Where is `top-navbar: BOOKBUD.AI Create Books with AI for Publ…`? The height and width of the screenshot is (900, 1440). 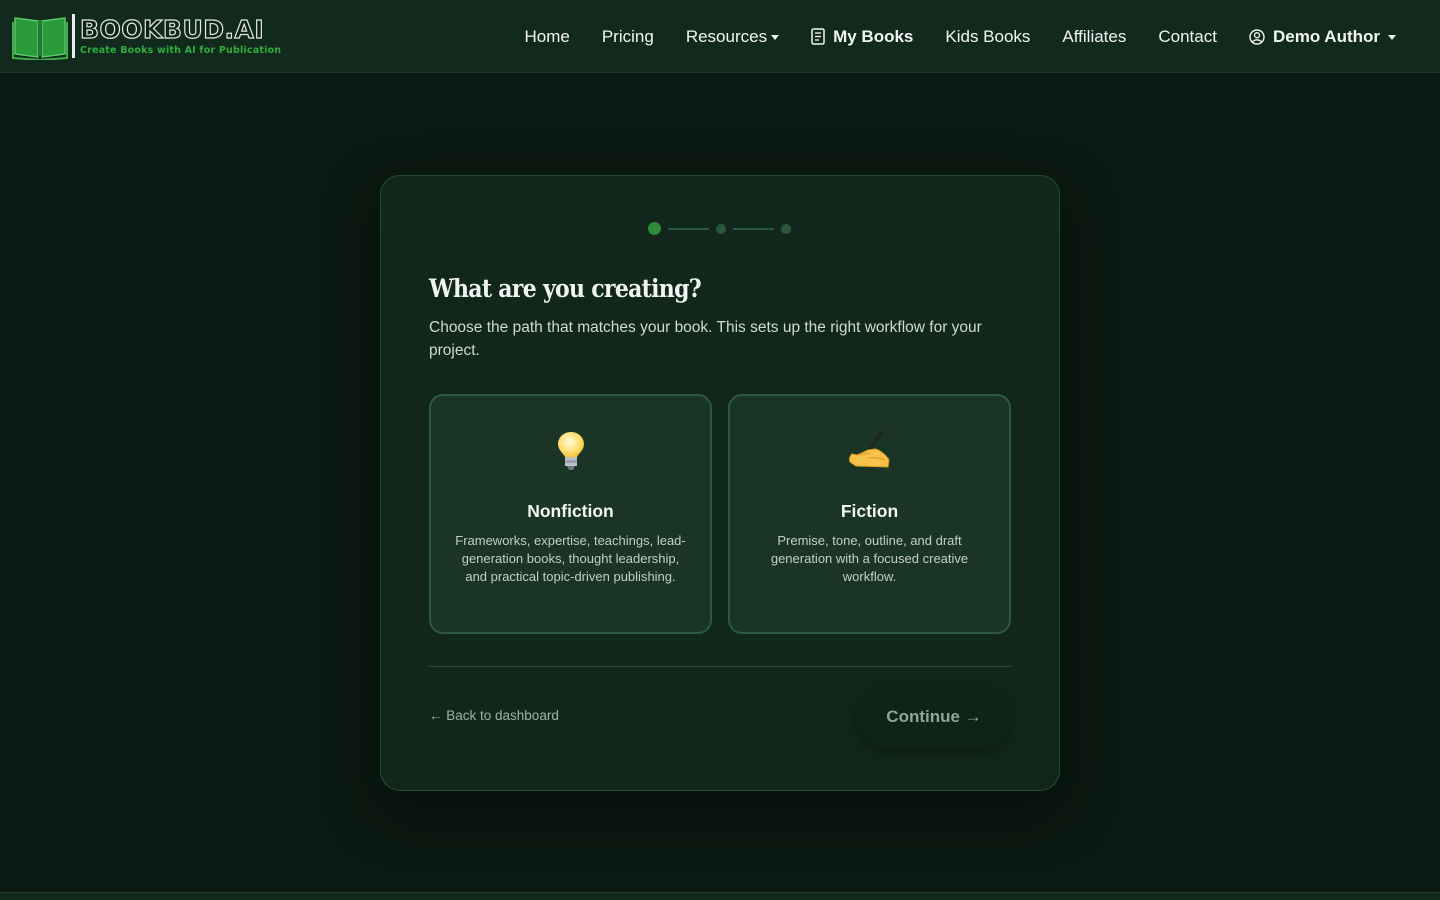 top-navbar: BOOKBUD.AI Create Books with AI for Publ… is located at coordinates (720, 36).